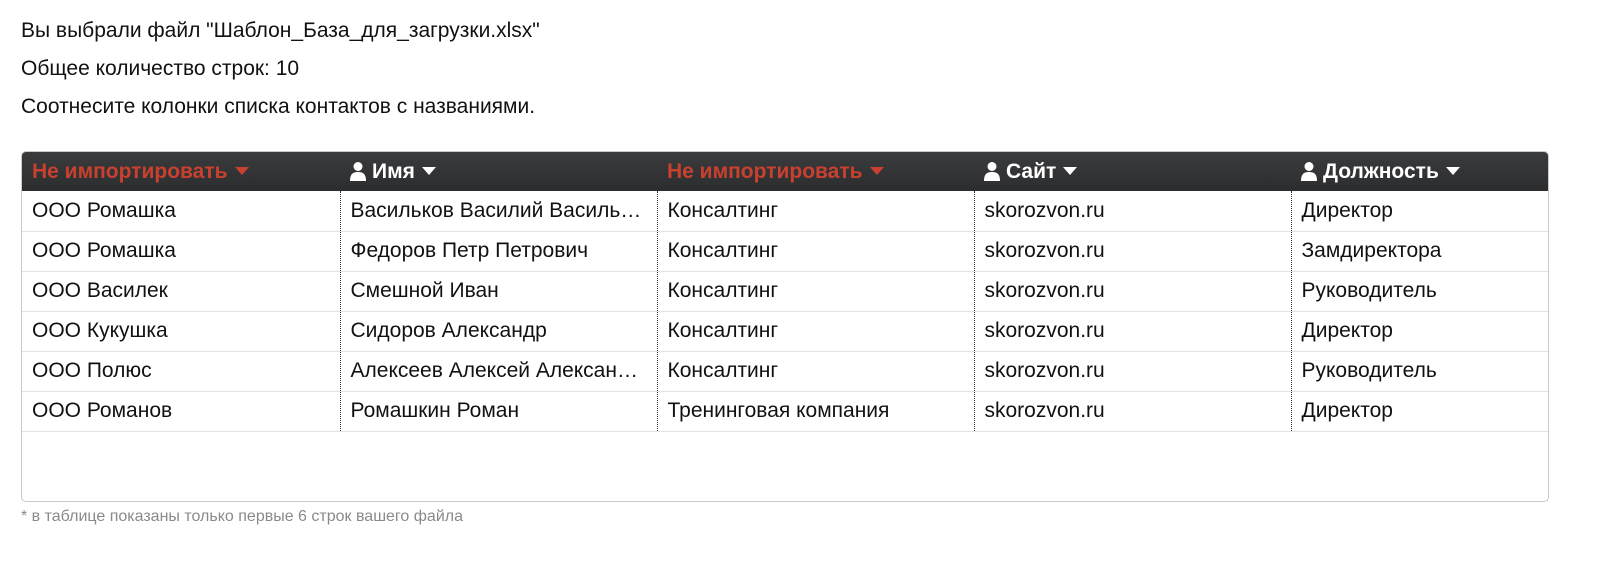 The width and height of the screenshot is (1600, 568). What do you see at coordinates (498, 171) in the screenshot?
I see `column-mapping-dropdown-2: Имя` at bounding box center [498, 171].